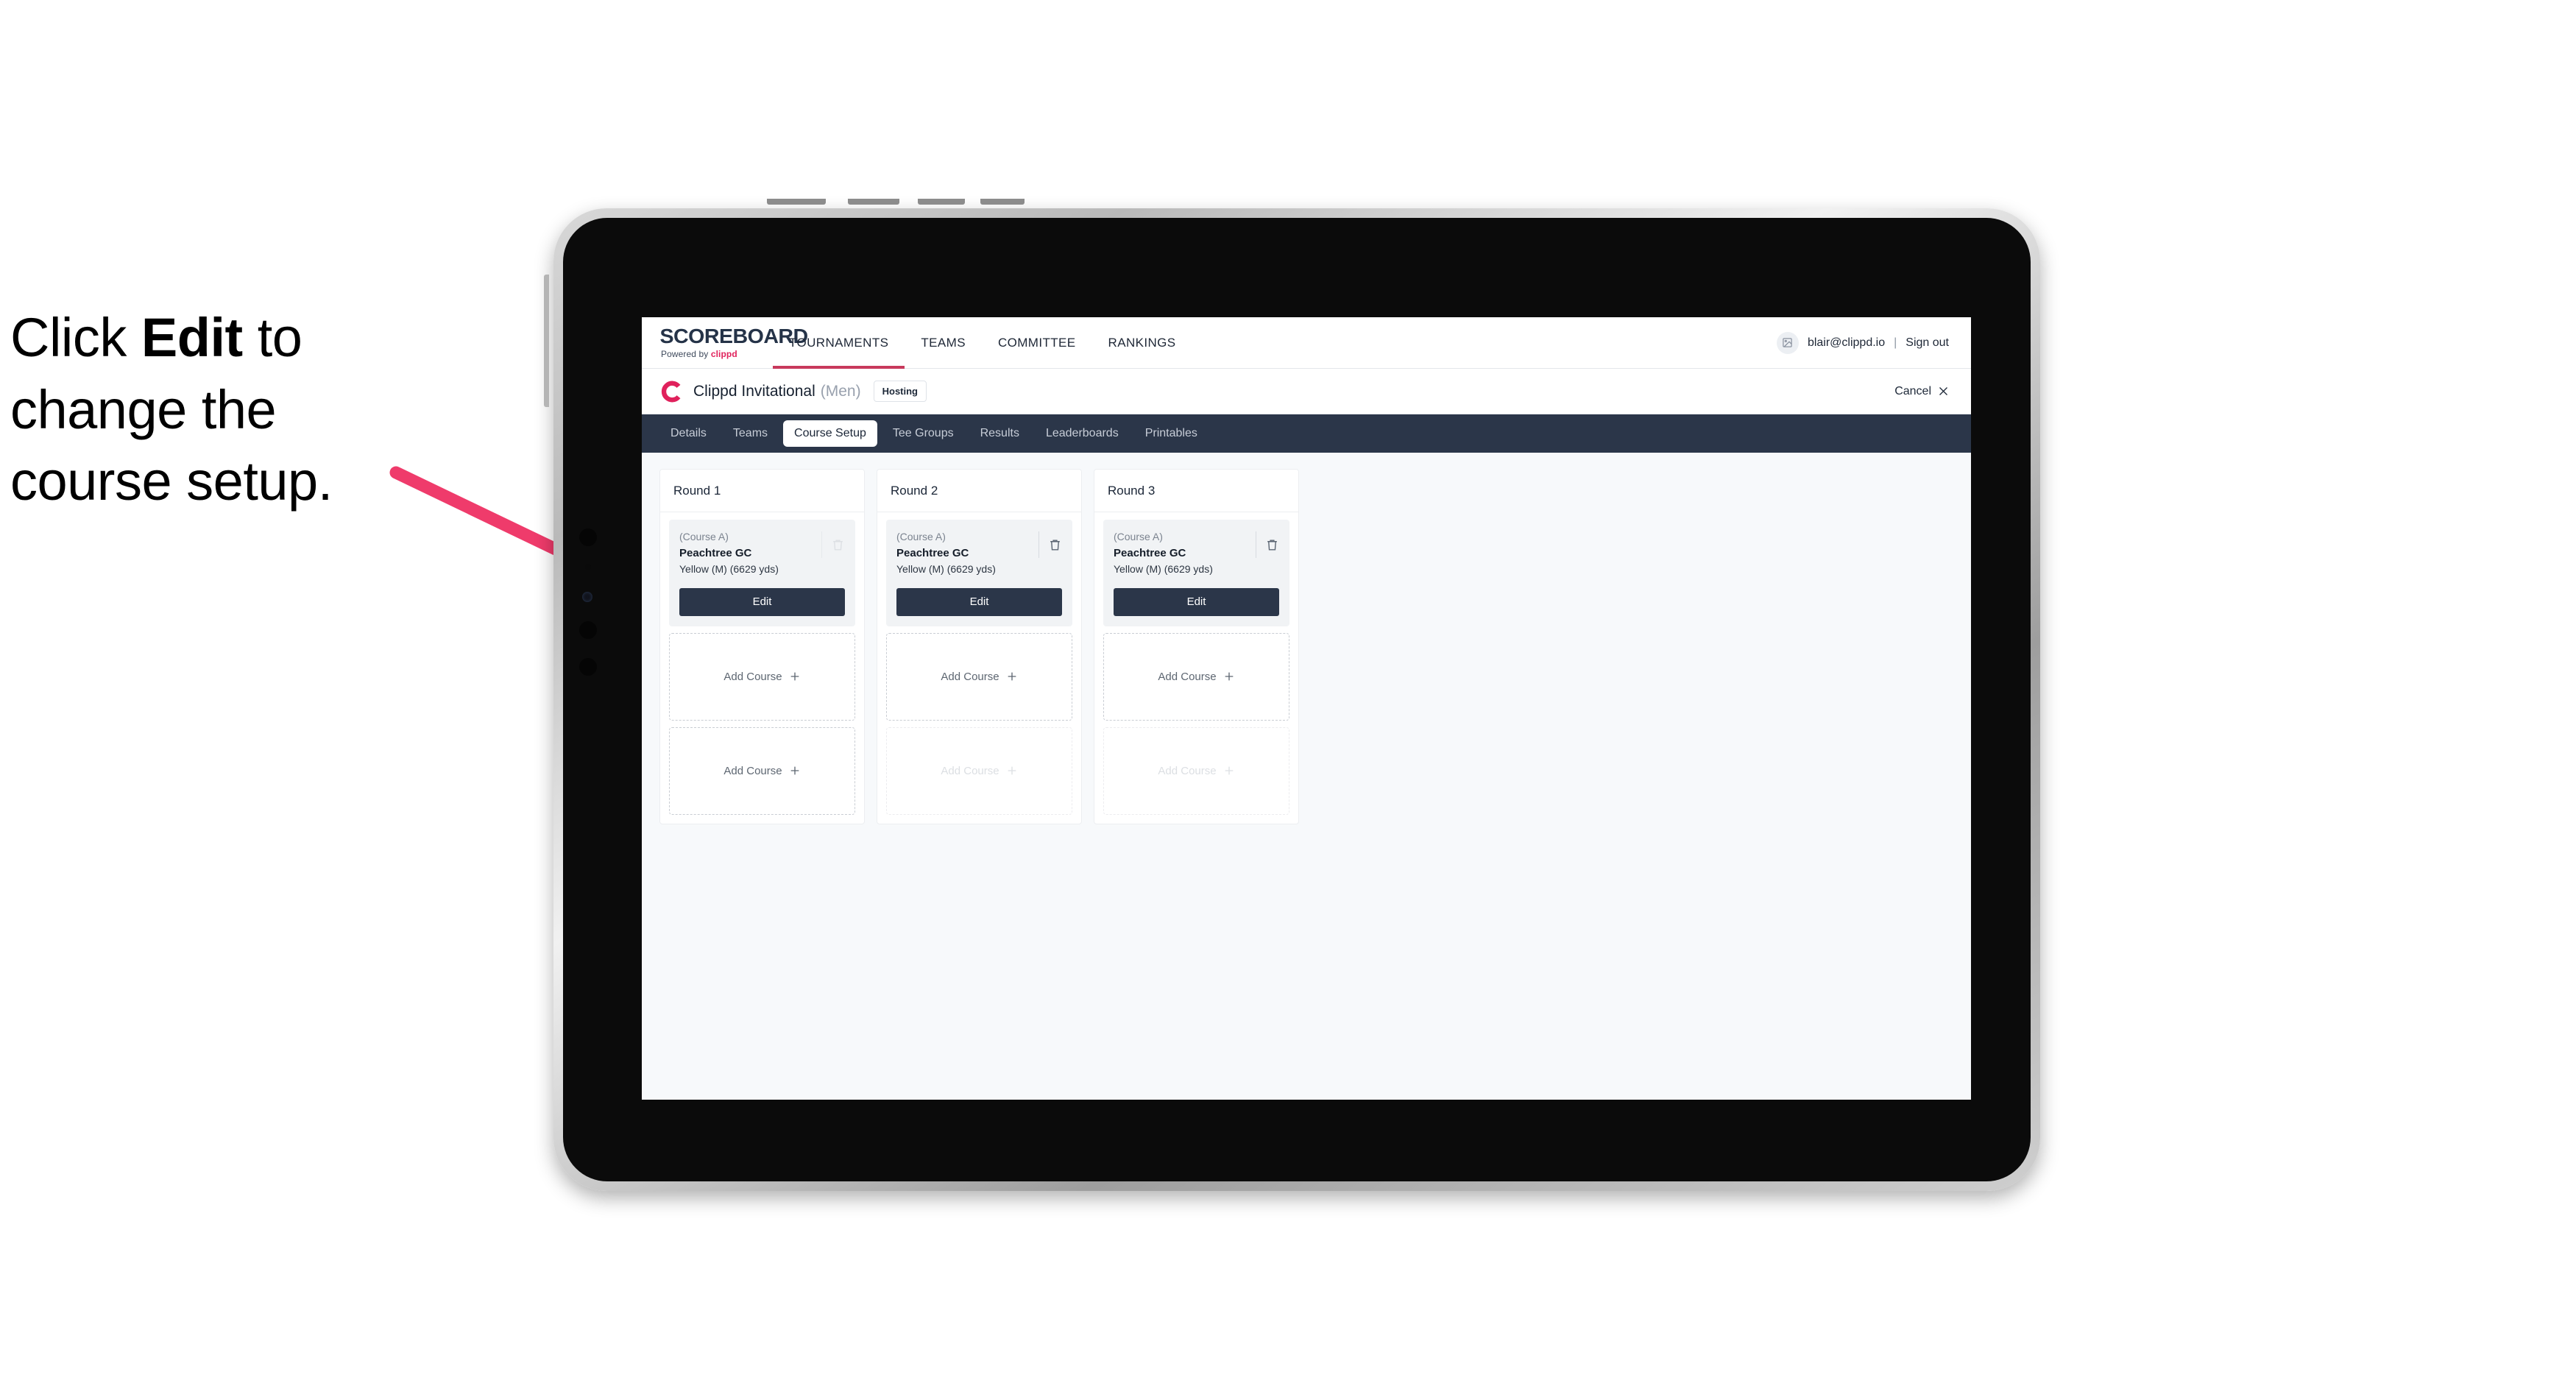  I want to click on callout-text-before: Click, so click(75, 337).